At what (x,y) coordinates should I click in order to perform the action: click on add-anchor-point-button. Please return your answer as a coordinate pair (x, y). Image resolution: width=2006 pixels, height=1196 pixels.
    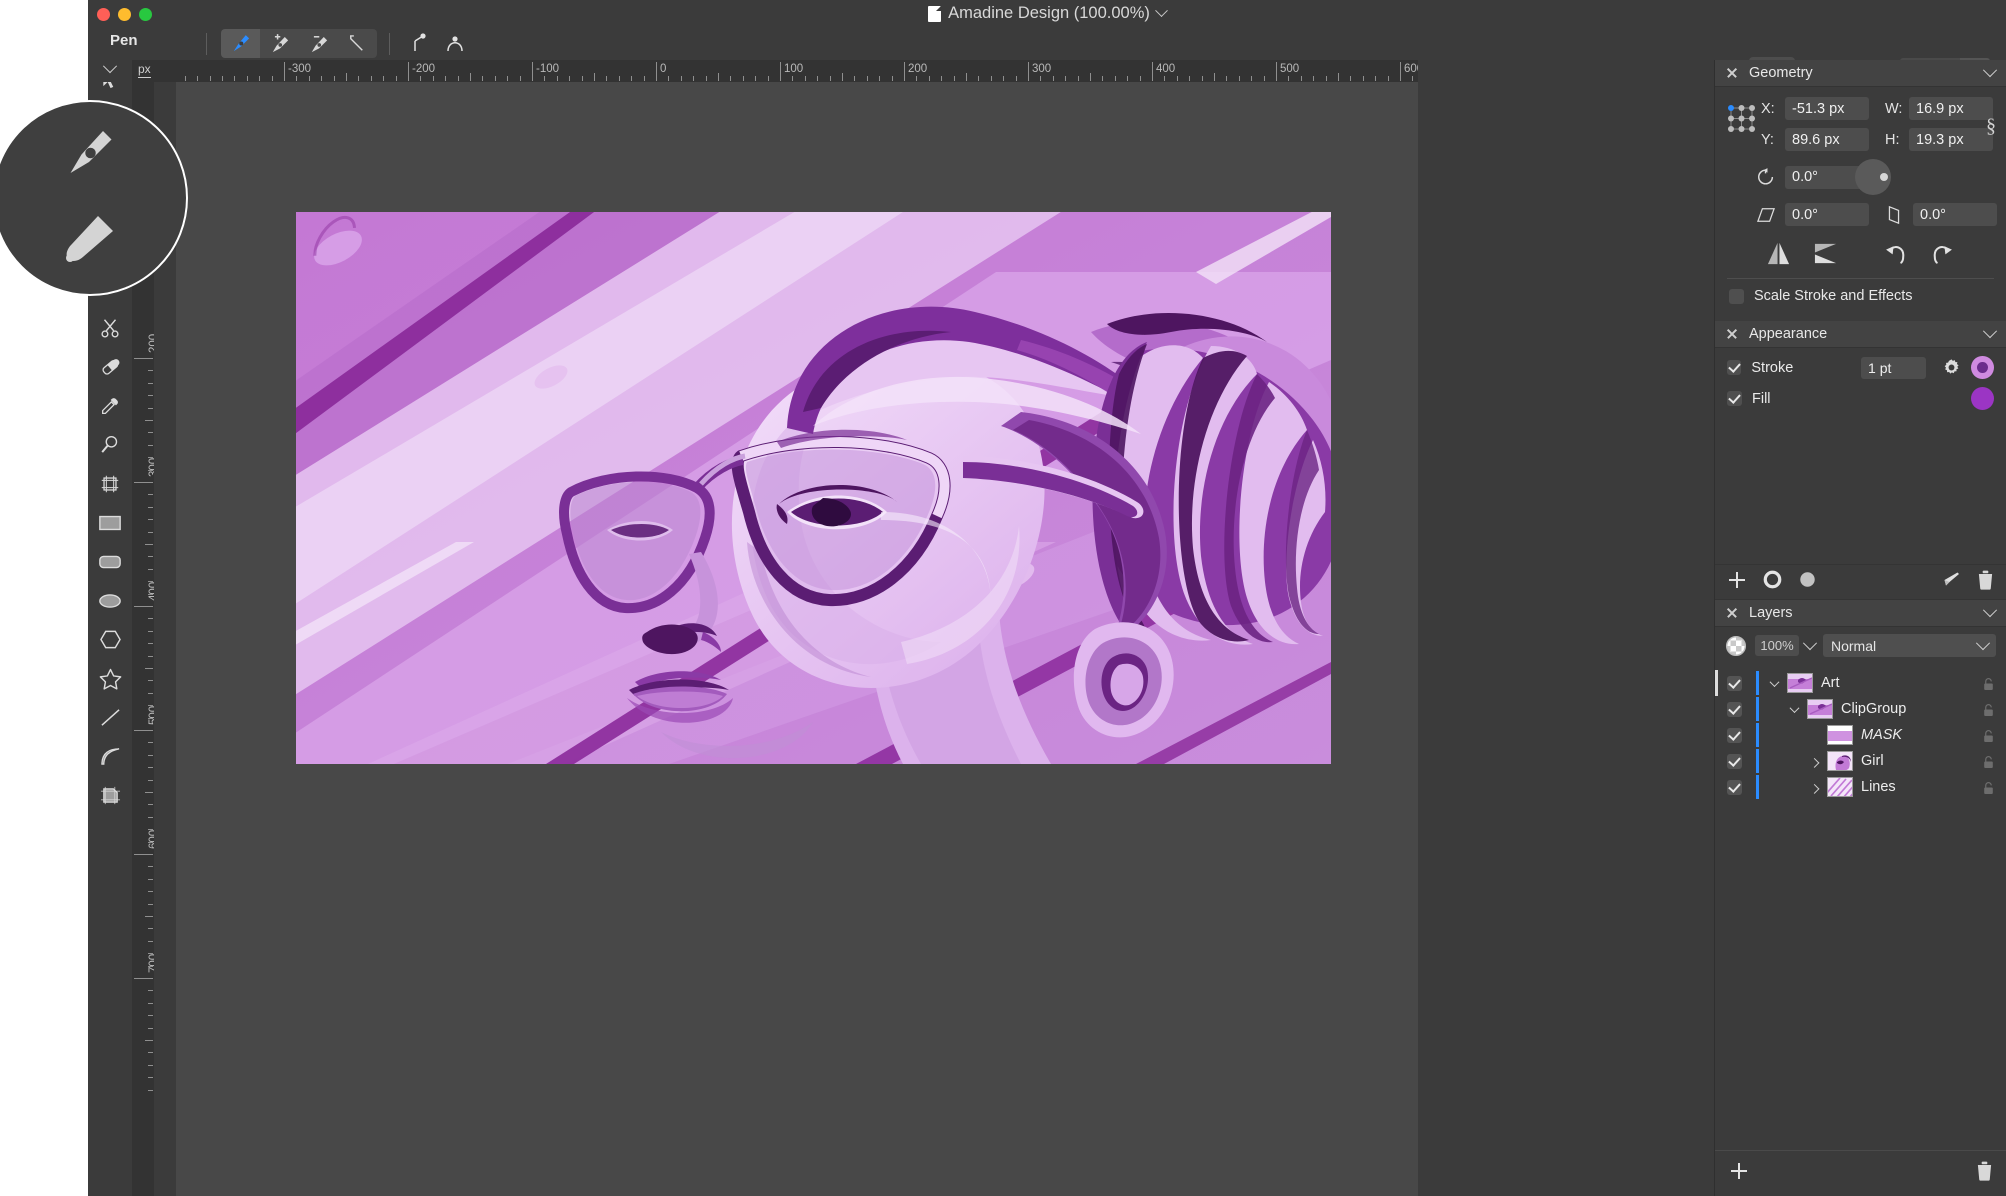
    Looking at the image, I should click on (279, 43).